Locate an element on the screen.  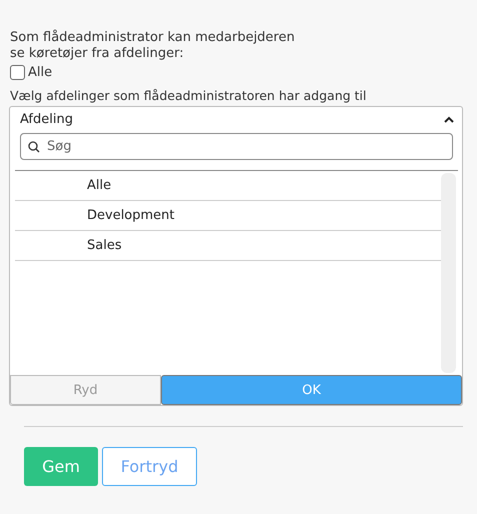
option-item: Development is located at coordinates (228, 216).